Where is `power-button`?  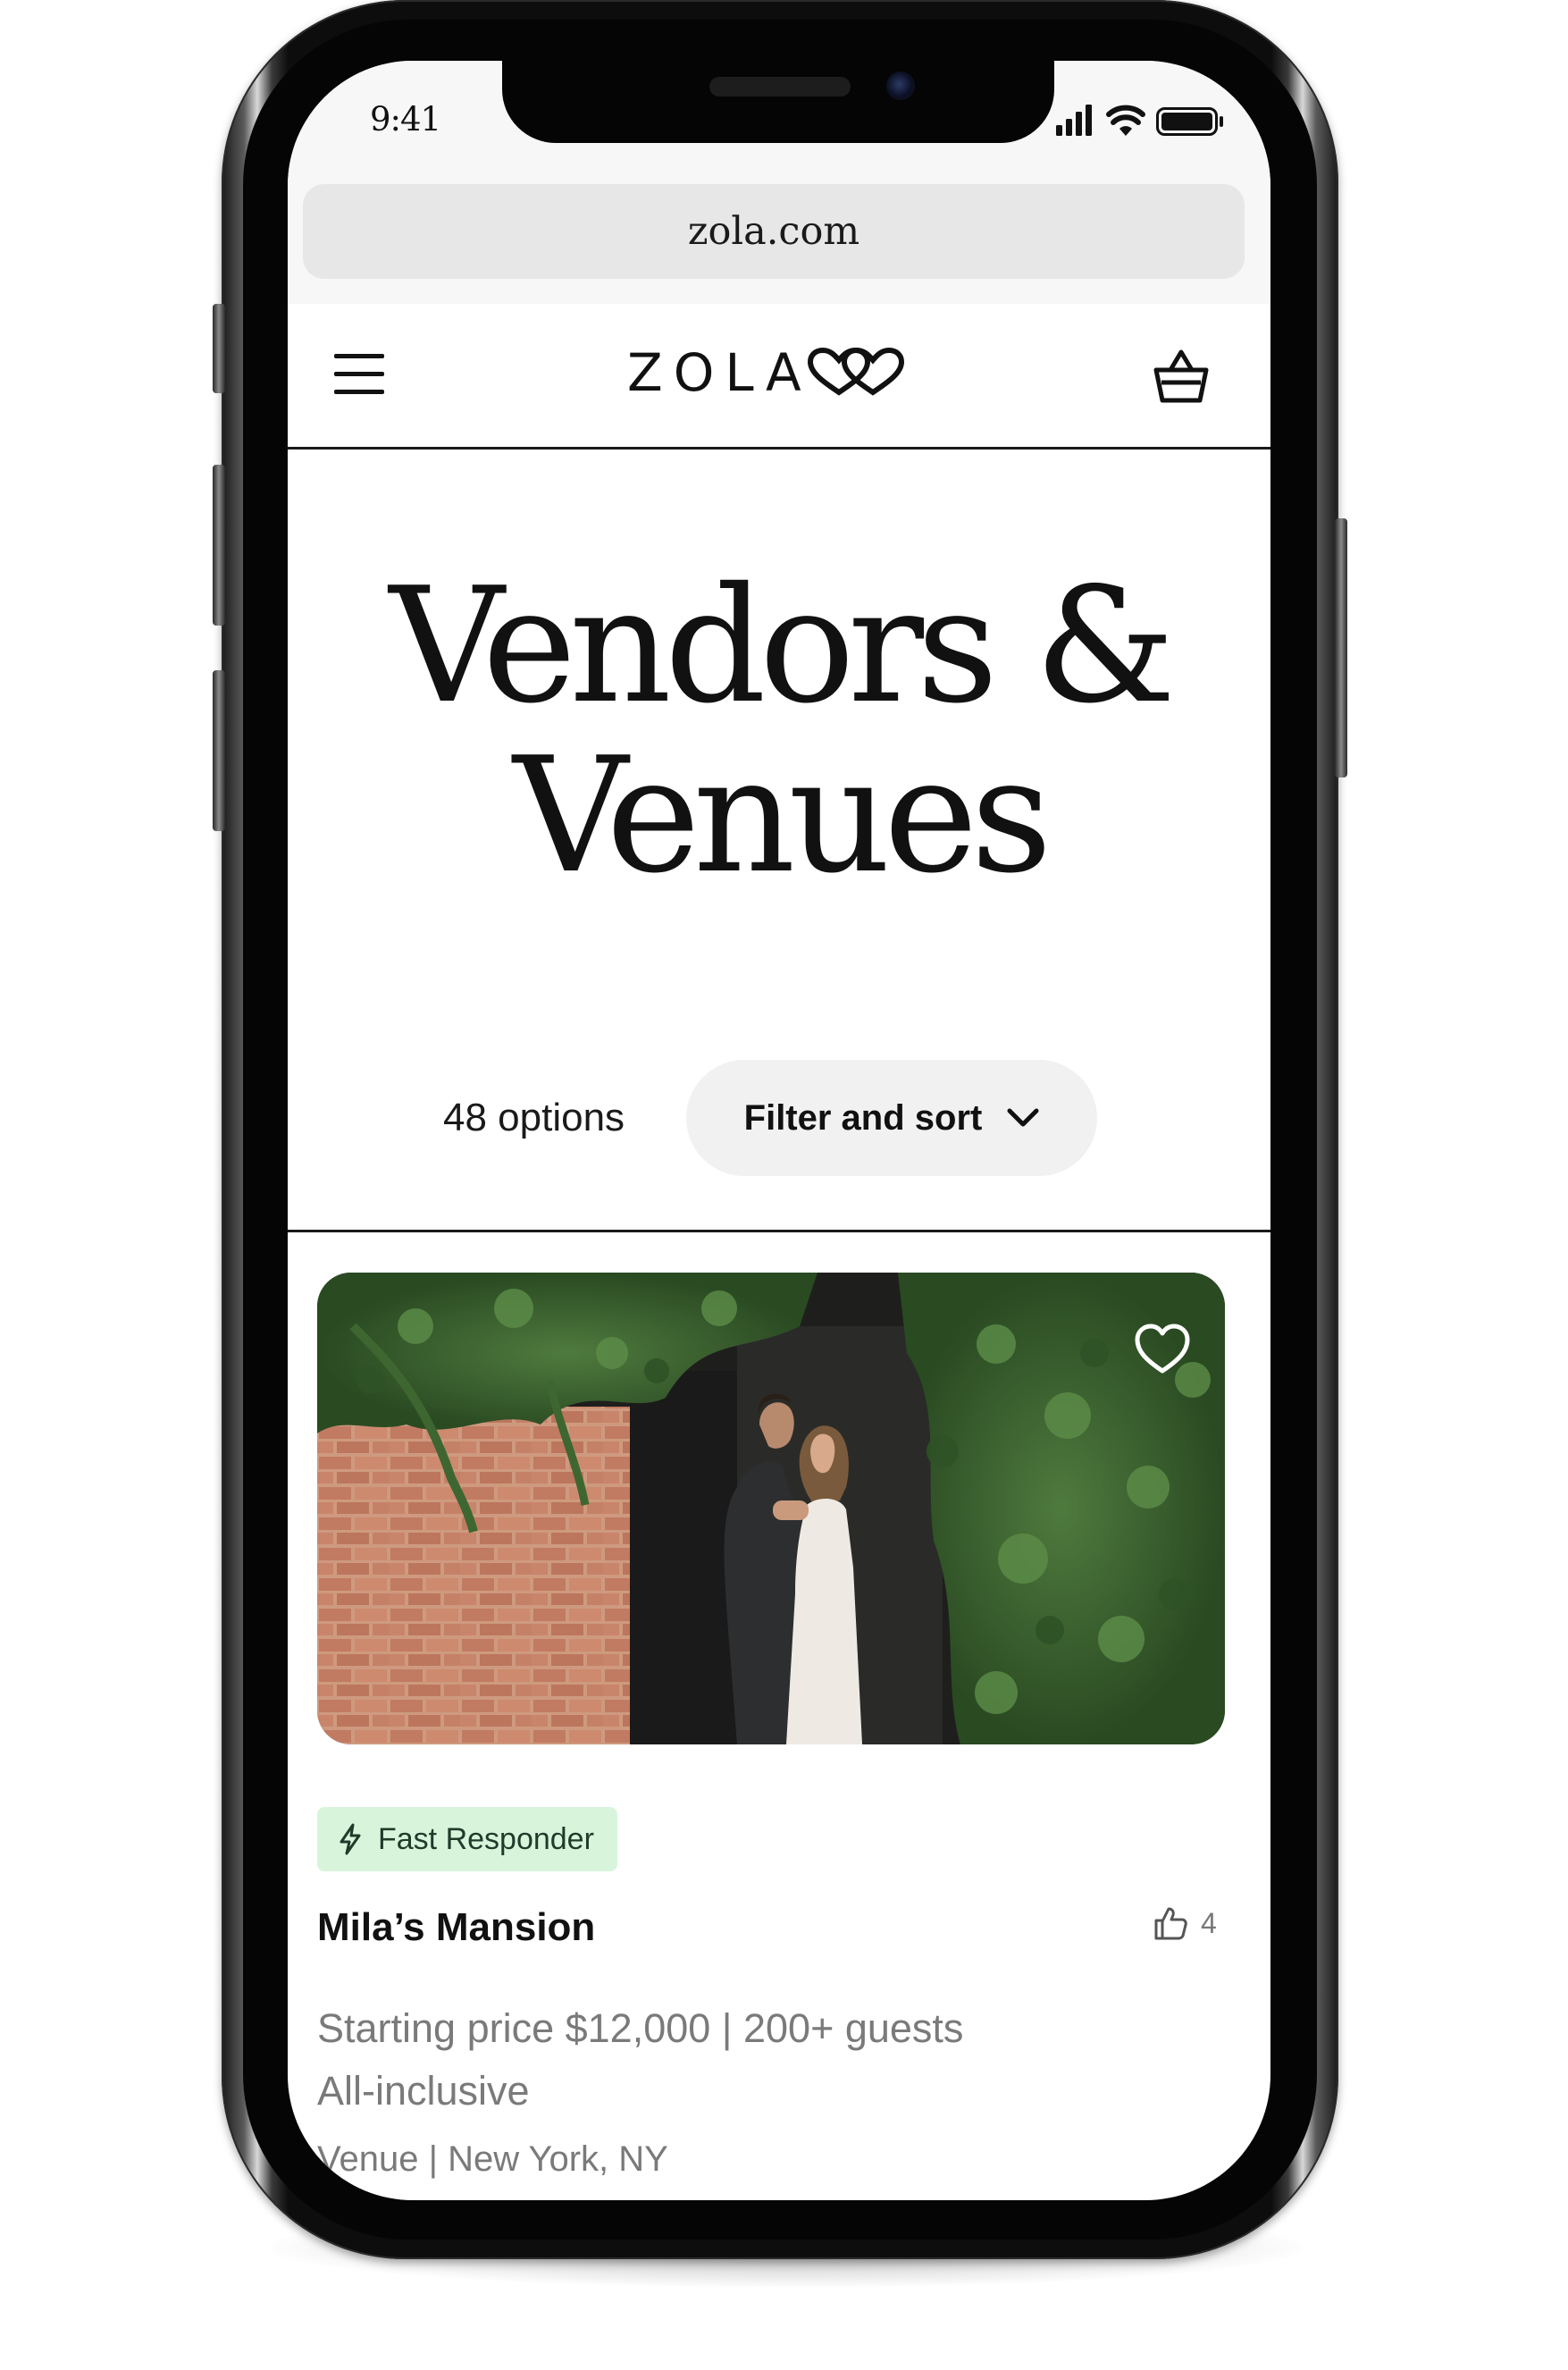
power-button is located at coordinates (1341, 648).